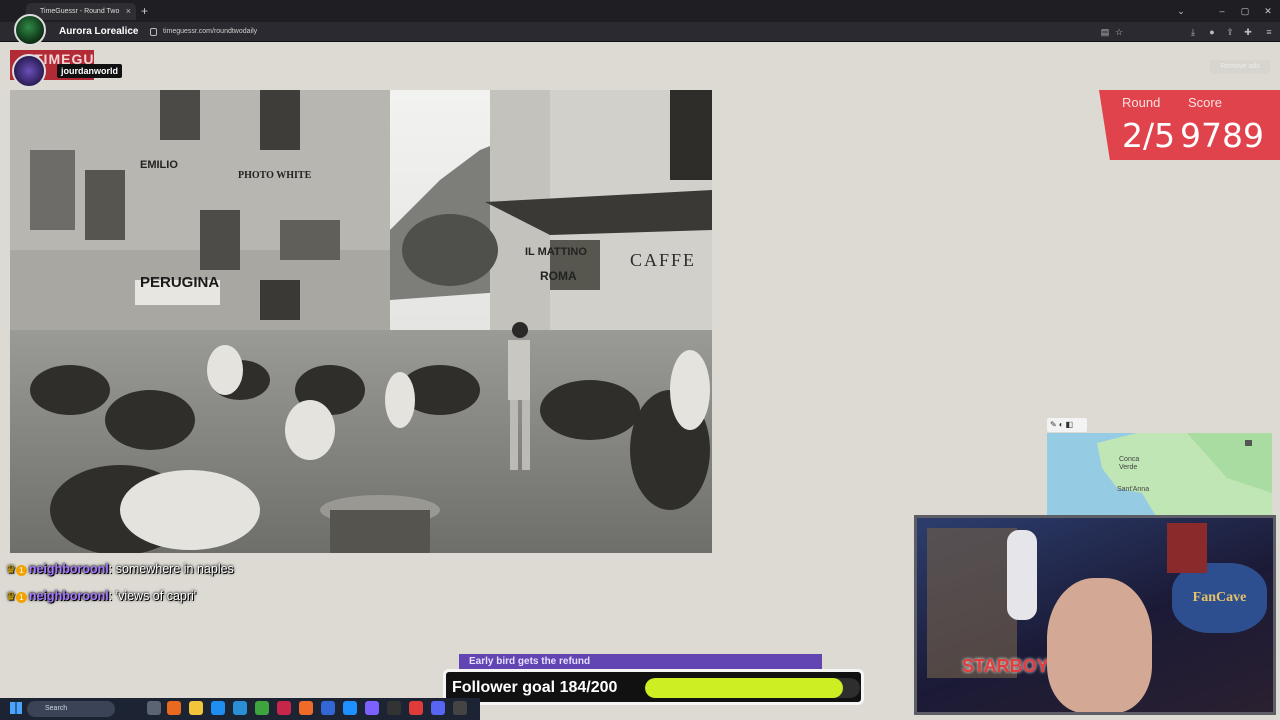 The width and height of the screenshot is (1280, 720). I want to click on sponsor-banner: Early bird gets the refund, so click(640, 662).